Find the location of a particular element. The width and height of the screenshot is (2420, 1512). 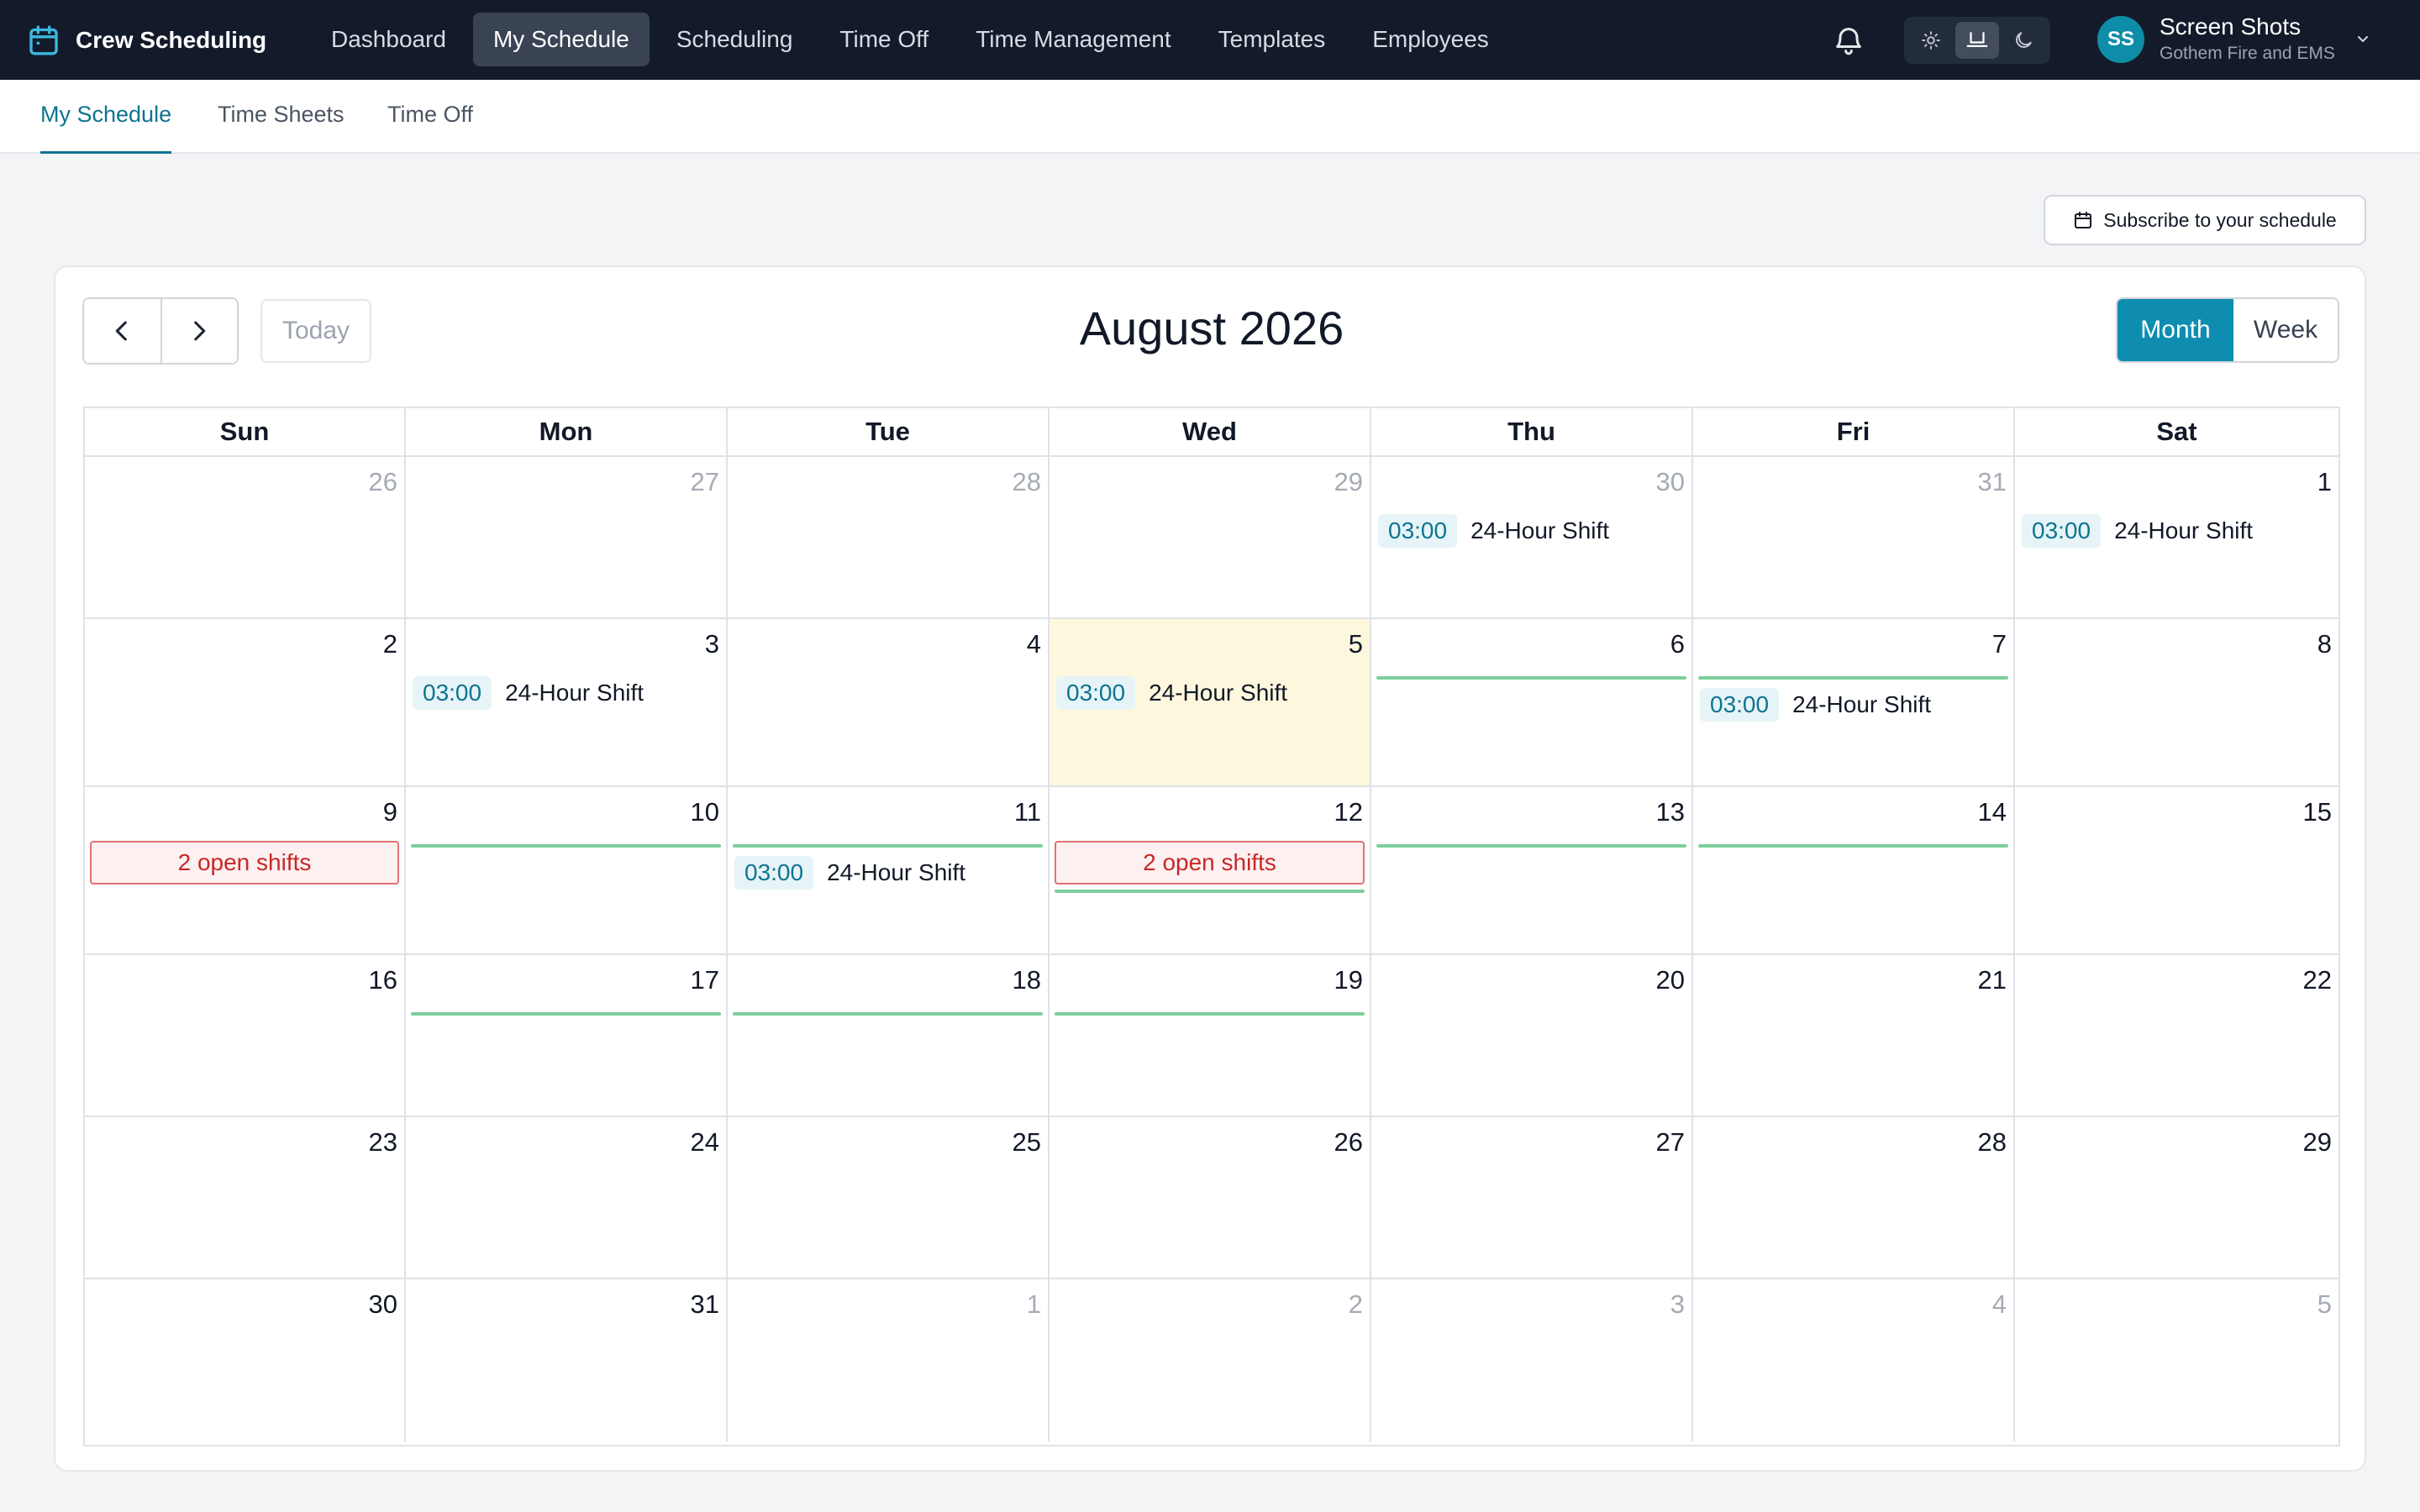

avatar: SS is located at coordinates (2120, 39).